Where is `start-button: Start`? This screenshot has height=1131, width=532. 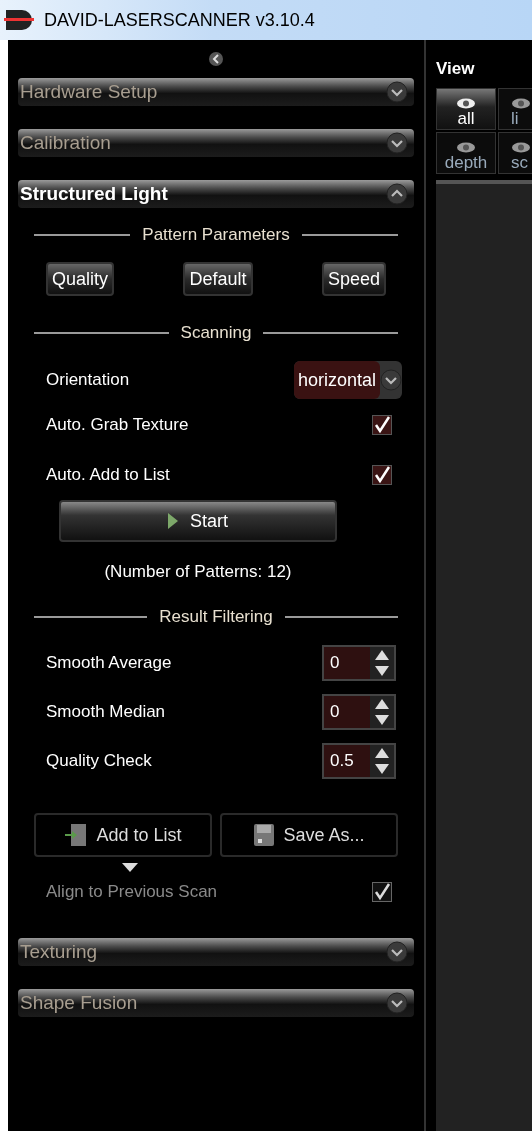 start-button: Start is located at coordinates (198, 521).